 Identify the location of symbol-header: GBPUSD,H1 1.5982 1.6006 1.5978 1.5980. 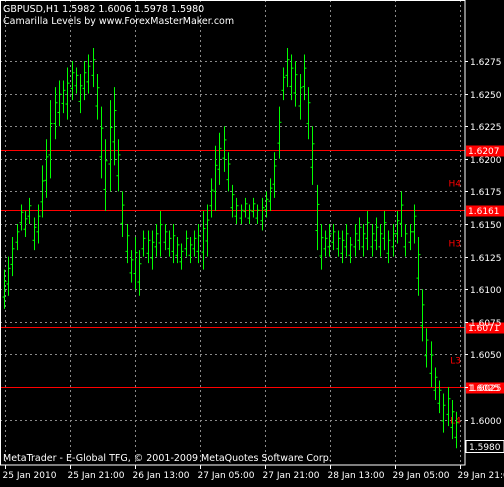
(103, 9).